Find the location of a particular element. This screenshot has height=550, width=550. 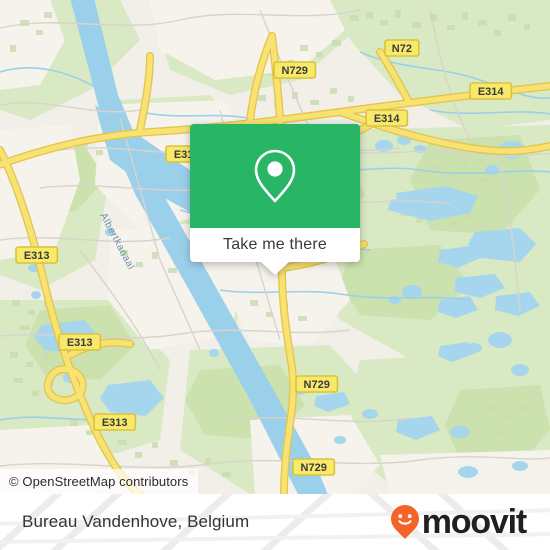

place-name-label: Bureau Vandenhove, Belgium is located at coordinates (136, 521).